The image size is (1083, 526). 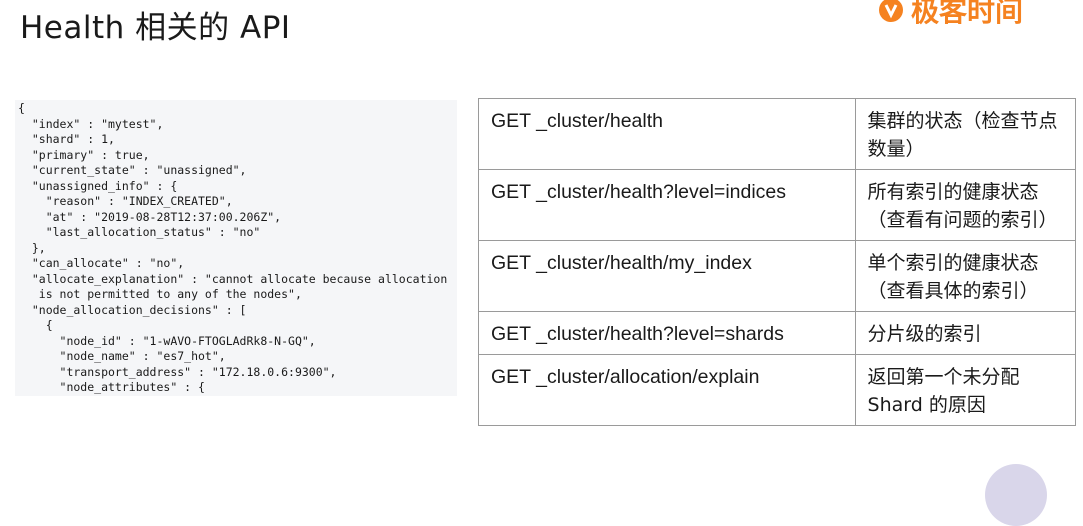 What do you see at coordinates (139, 309) in the screenshot?
I see `code-line: "node_allocation_decisions" : [` at bounding box center [139, 309].